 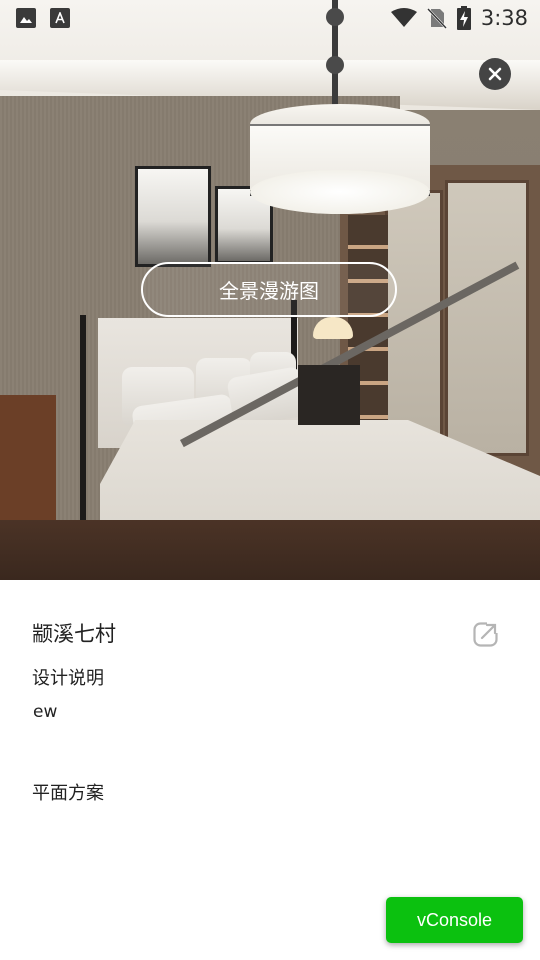 I want to click on floor, so click(x=270, y=550).